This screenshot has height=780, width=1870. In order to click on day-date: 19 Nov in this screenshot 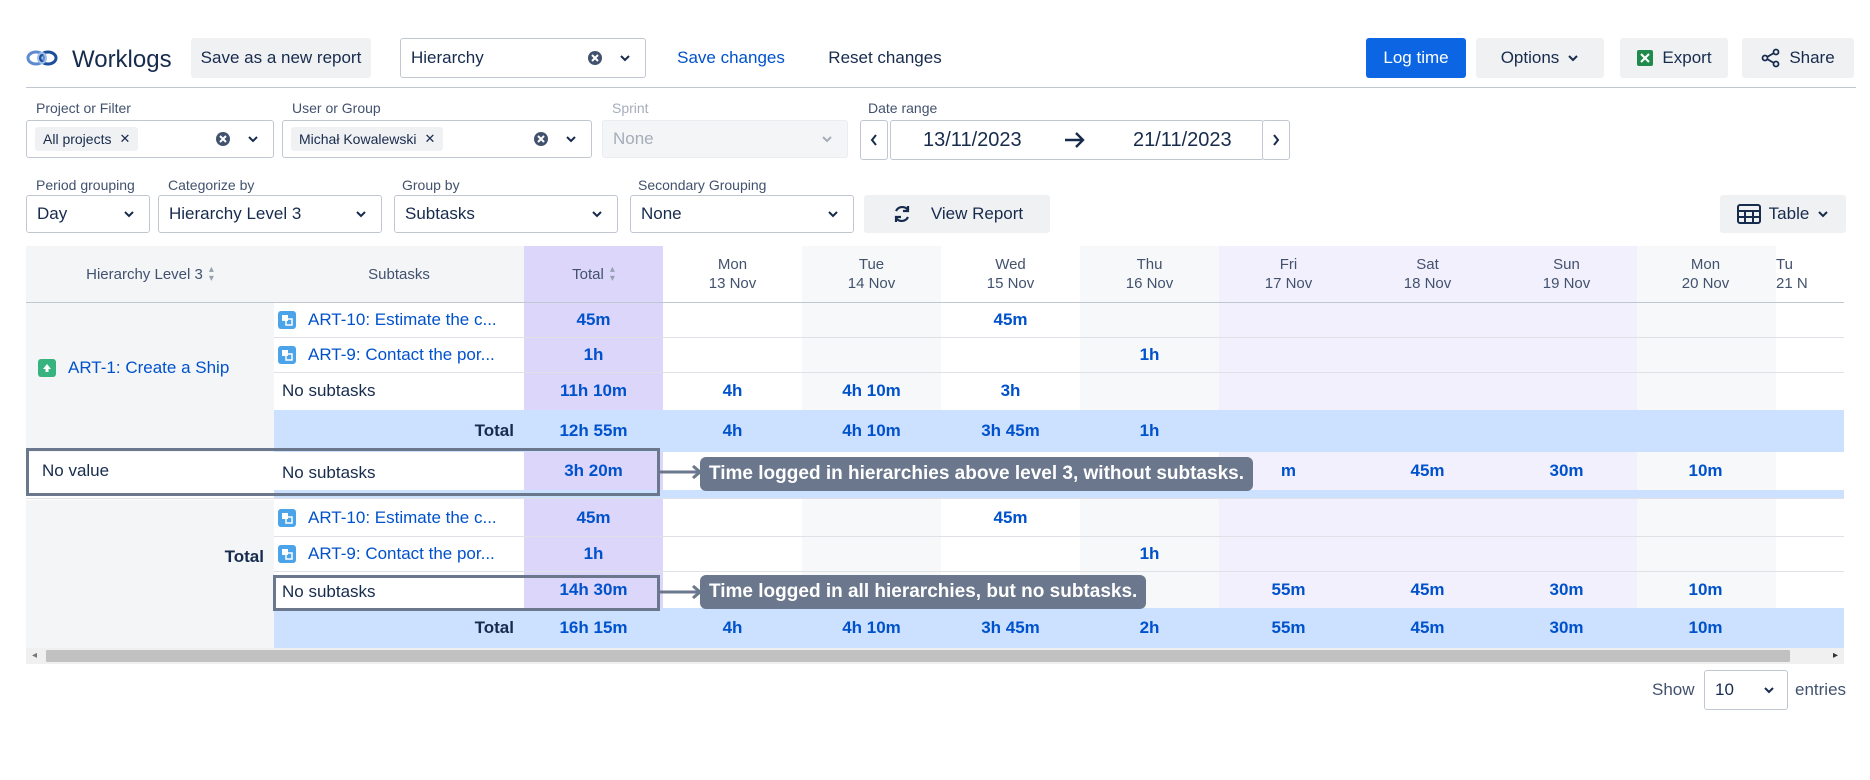, I will do `click(1566, 283)`.